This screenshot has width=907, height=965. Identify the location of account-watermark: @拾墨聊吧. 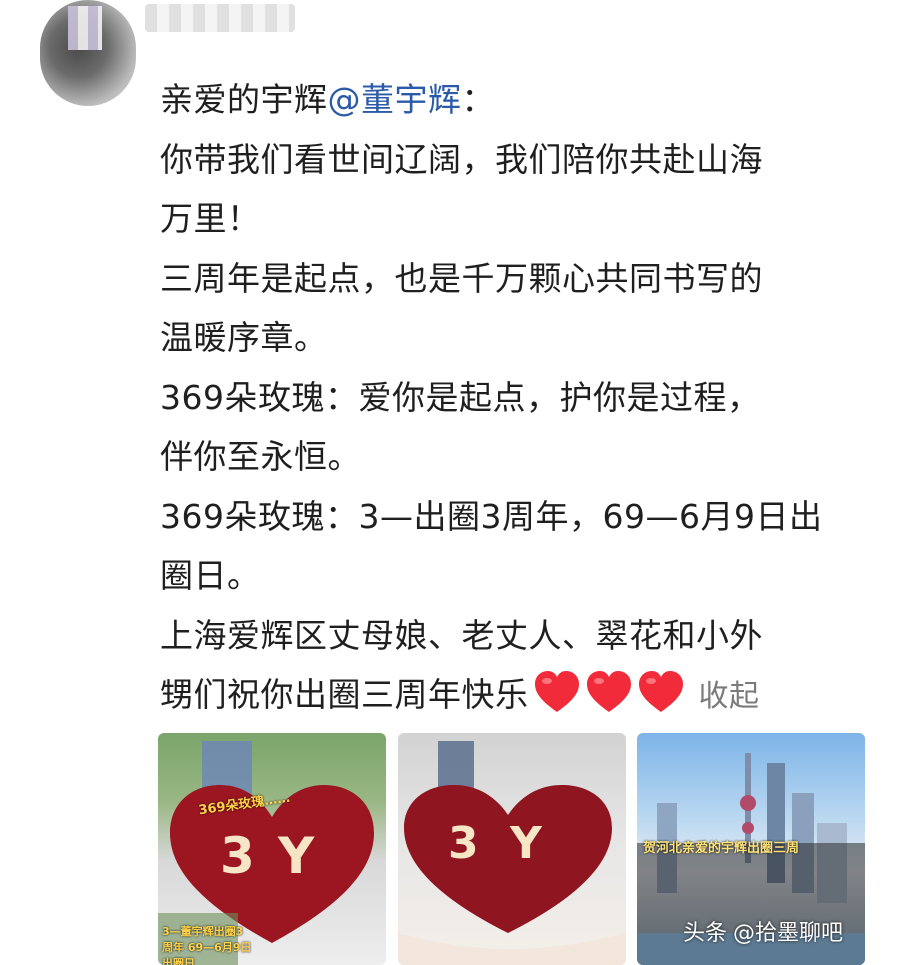
(787, 933).